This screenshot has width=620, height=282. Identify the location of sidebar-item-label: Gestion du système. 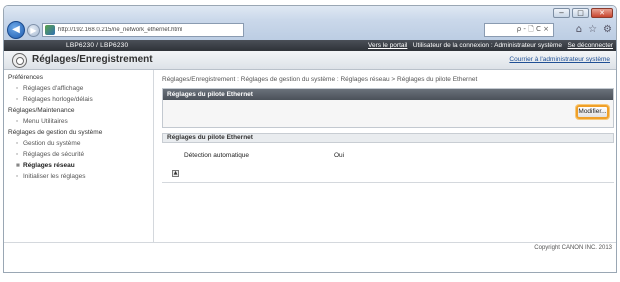
(52, 143).